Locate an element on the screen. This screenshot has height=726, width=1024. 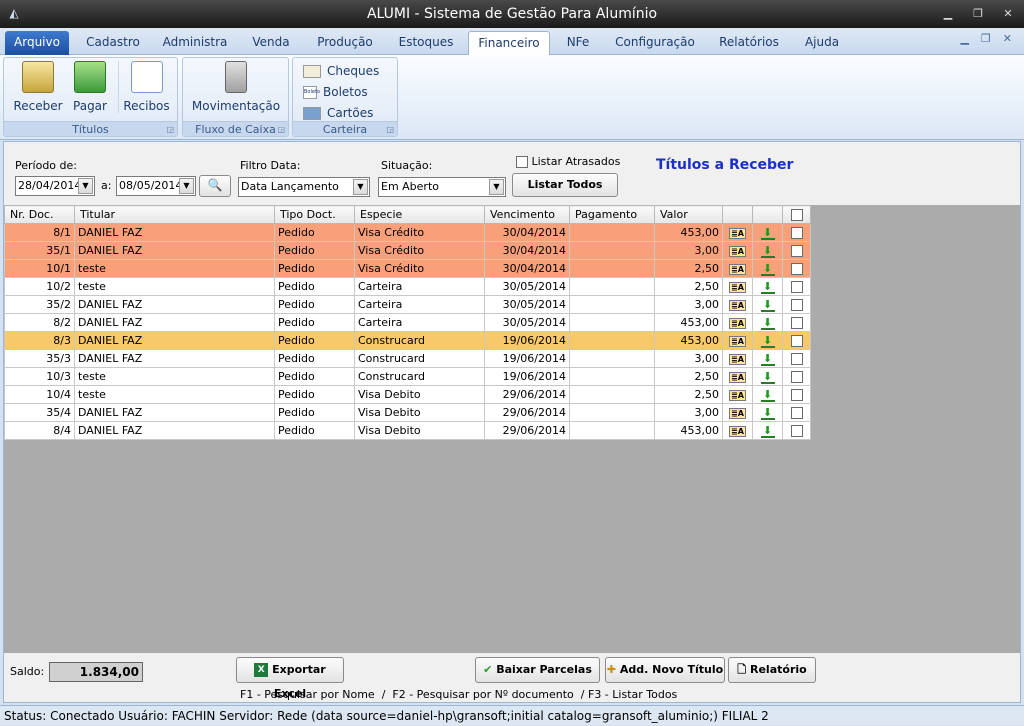
cartoes-button: Cartões is located at coordinates (338, 113).